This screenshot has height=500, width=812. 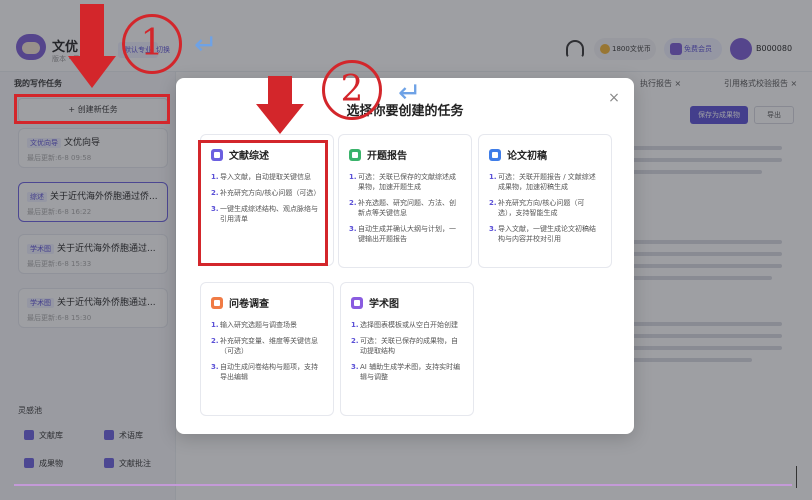 I want to click on bottom-divider, so click(x=403, y=485).